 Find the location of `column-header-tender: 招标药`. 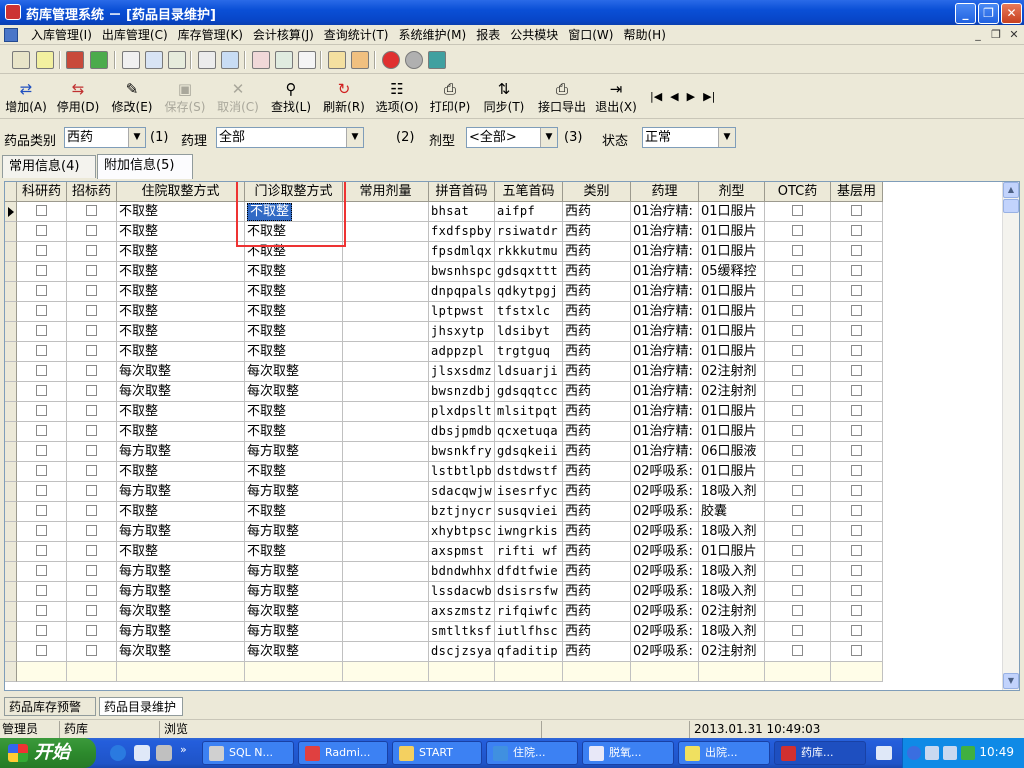

column-header-tender: 招标药 is located at coordinates (92, 192).